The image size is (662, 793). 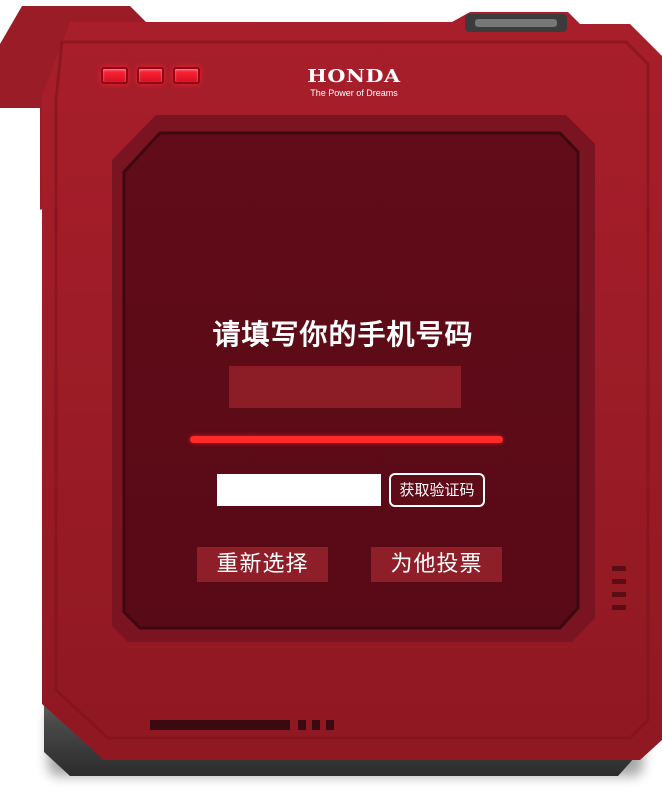 What do you see at coordinates (354, 76) in the screenshot?
I see `brand-wordmark: HONDA` at bounding box center [354, 76].